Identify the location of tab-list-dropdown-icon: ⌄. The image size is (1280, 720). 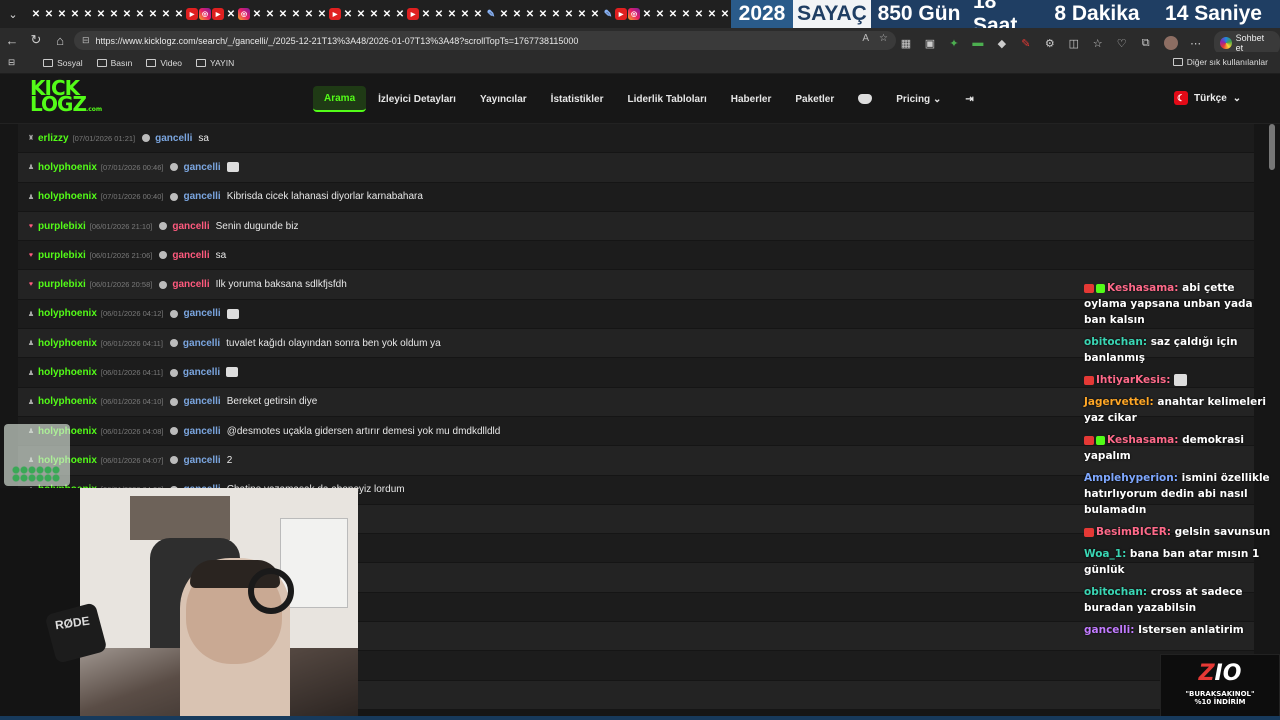
(13, 14).